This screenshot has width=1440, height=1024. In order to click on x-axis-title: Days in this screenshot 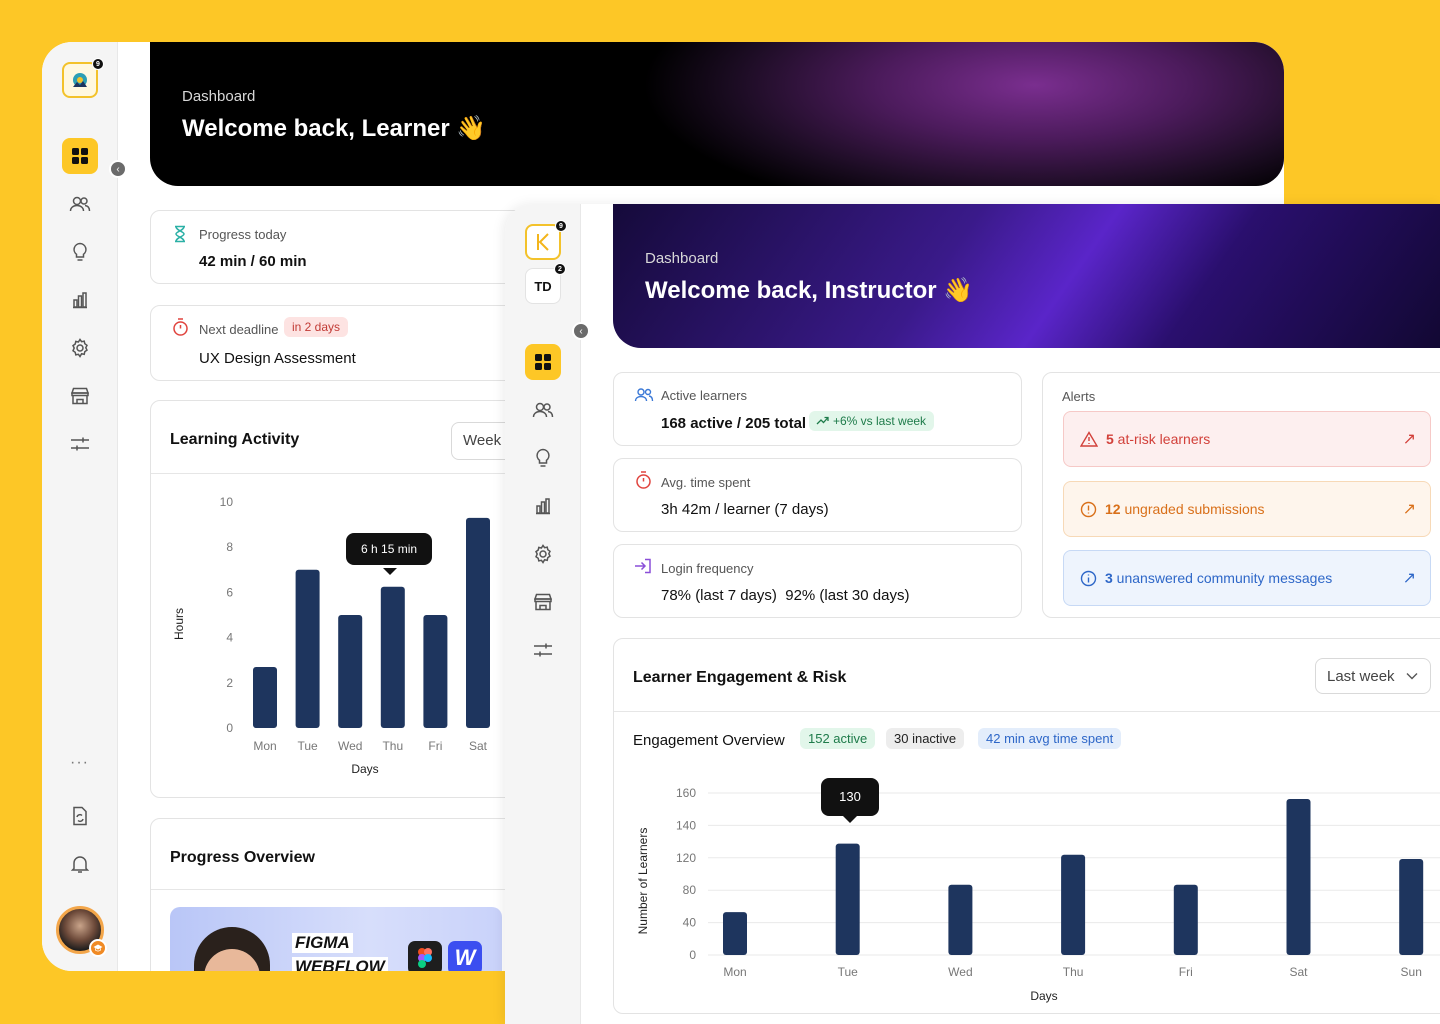, I will do `click(1043, 996)`.